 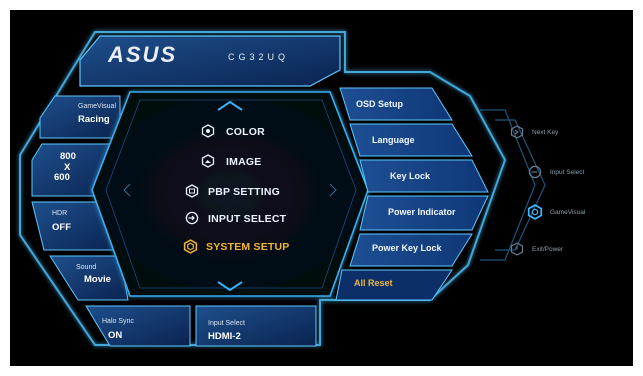 What do you see at coordinates (94, 119) in the screenshot?
I see `gamevisual-value: Racing` at bounding box center [94, 119].